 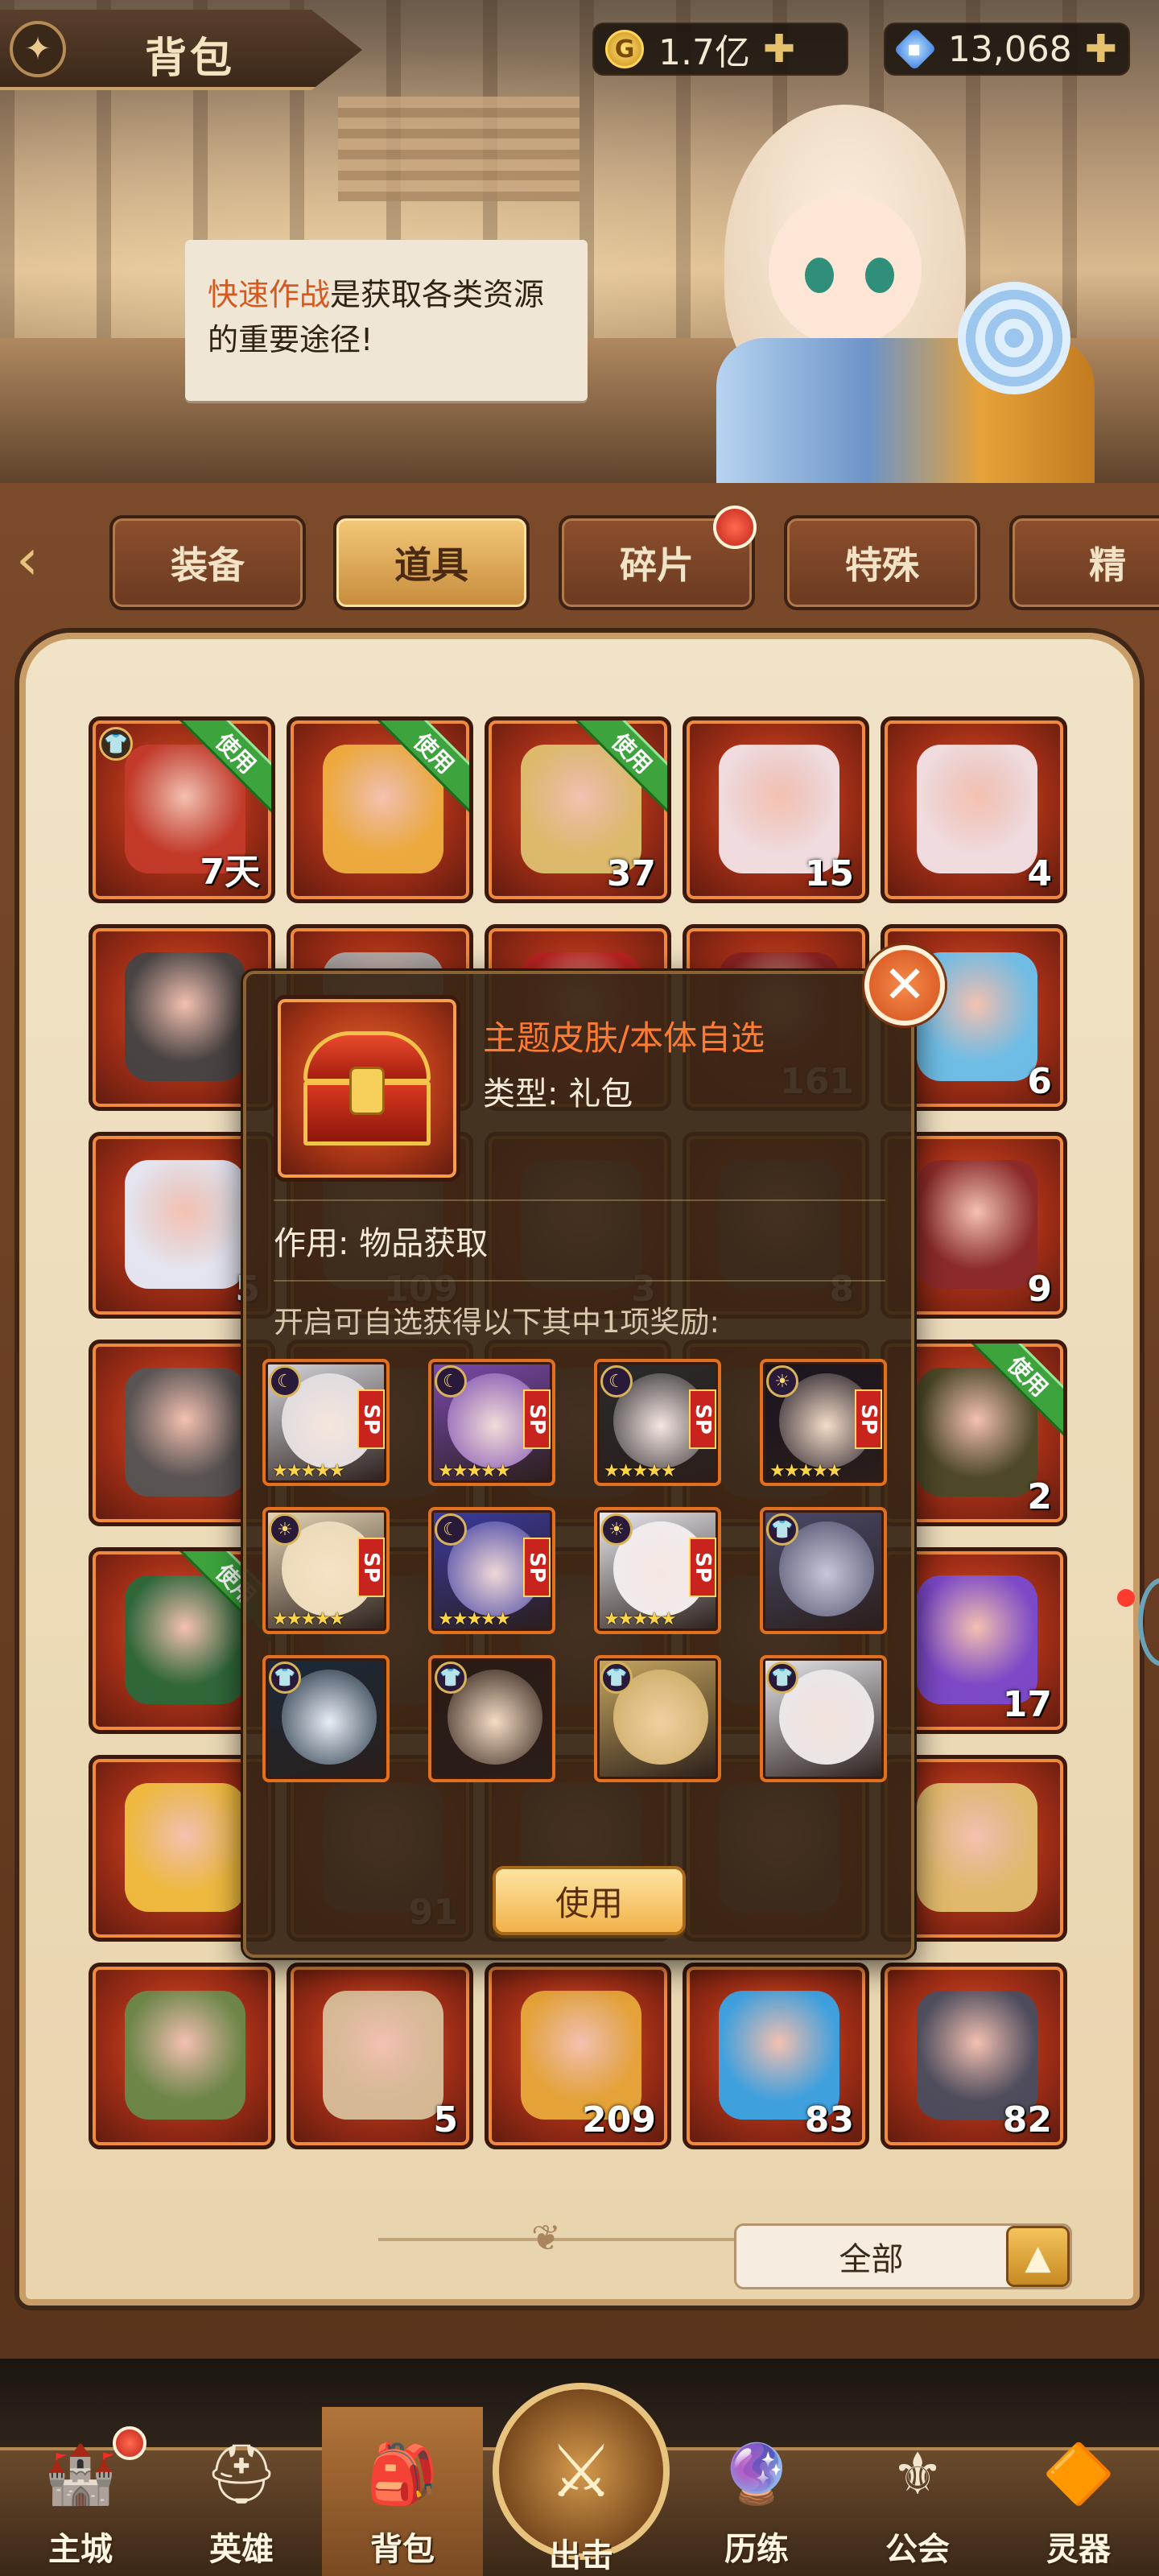 What do you see at coordinates (619, 2119) in the screenshot?
I see `item-count: 209` at bounding box center [619, 2119].